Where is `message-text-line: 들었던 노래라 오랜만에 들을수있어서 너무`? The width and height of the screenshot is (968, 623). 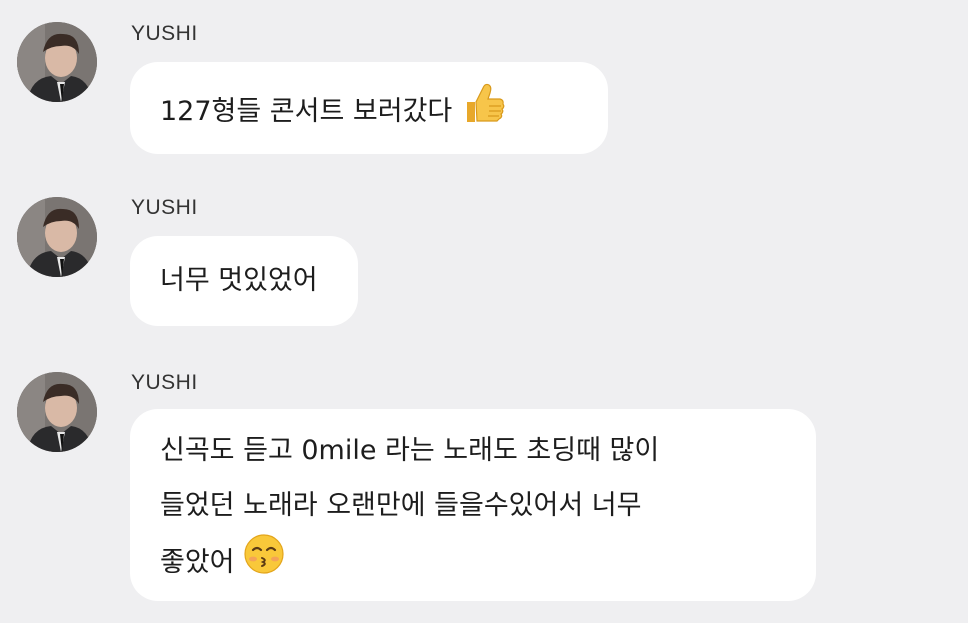
message-text-line: 들었던 노래라 오랜만에 들을수있어서 너무 is located at coordinates (401, 505).